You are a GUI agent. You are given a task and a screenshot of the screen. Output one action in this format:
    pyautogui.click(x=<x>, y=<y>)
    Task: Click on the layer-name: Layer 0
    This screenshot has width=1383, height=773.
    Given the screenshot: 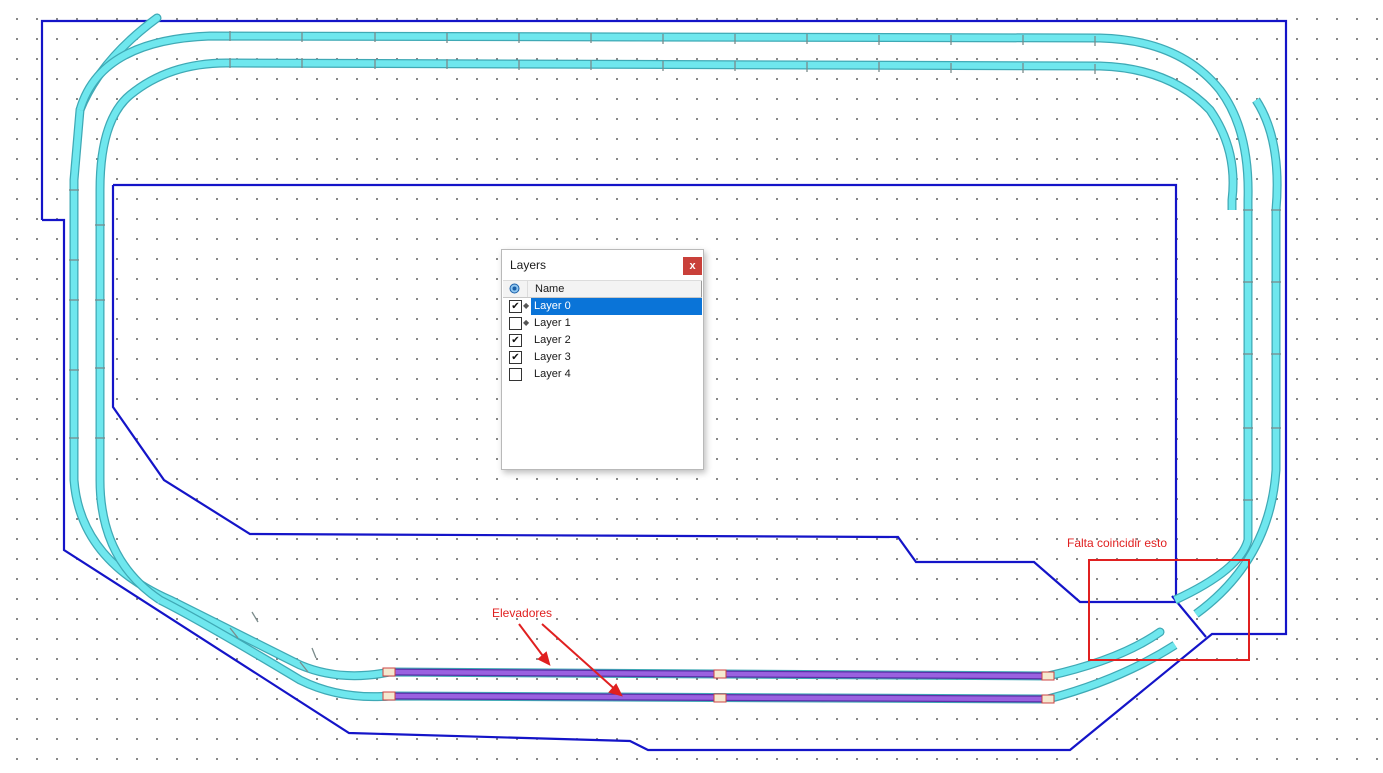 What is the action you would take?
    pyautogui.click(x=616, y=306)
    